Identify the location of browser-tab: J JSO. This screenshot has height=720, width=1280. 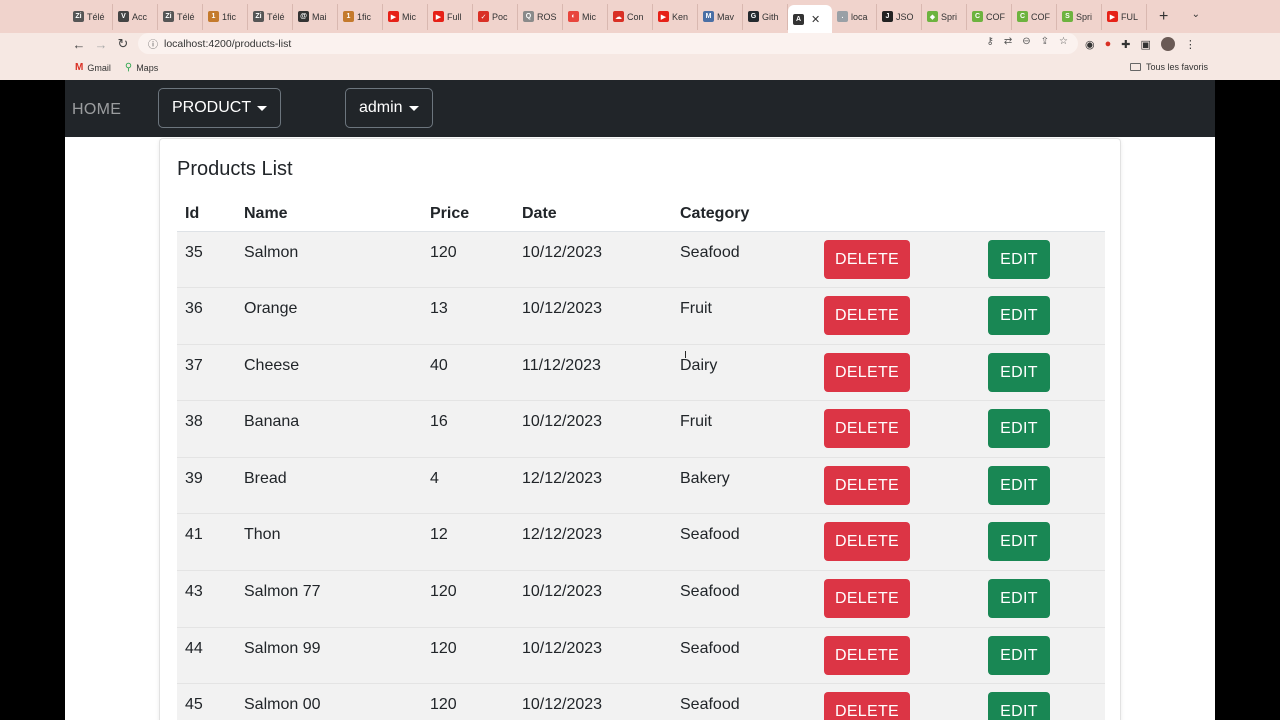
(899, 16).